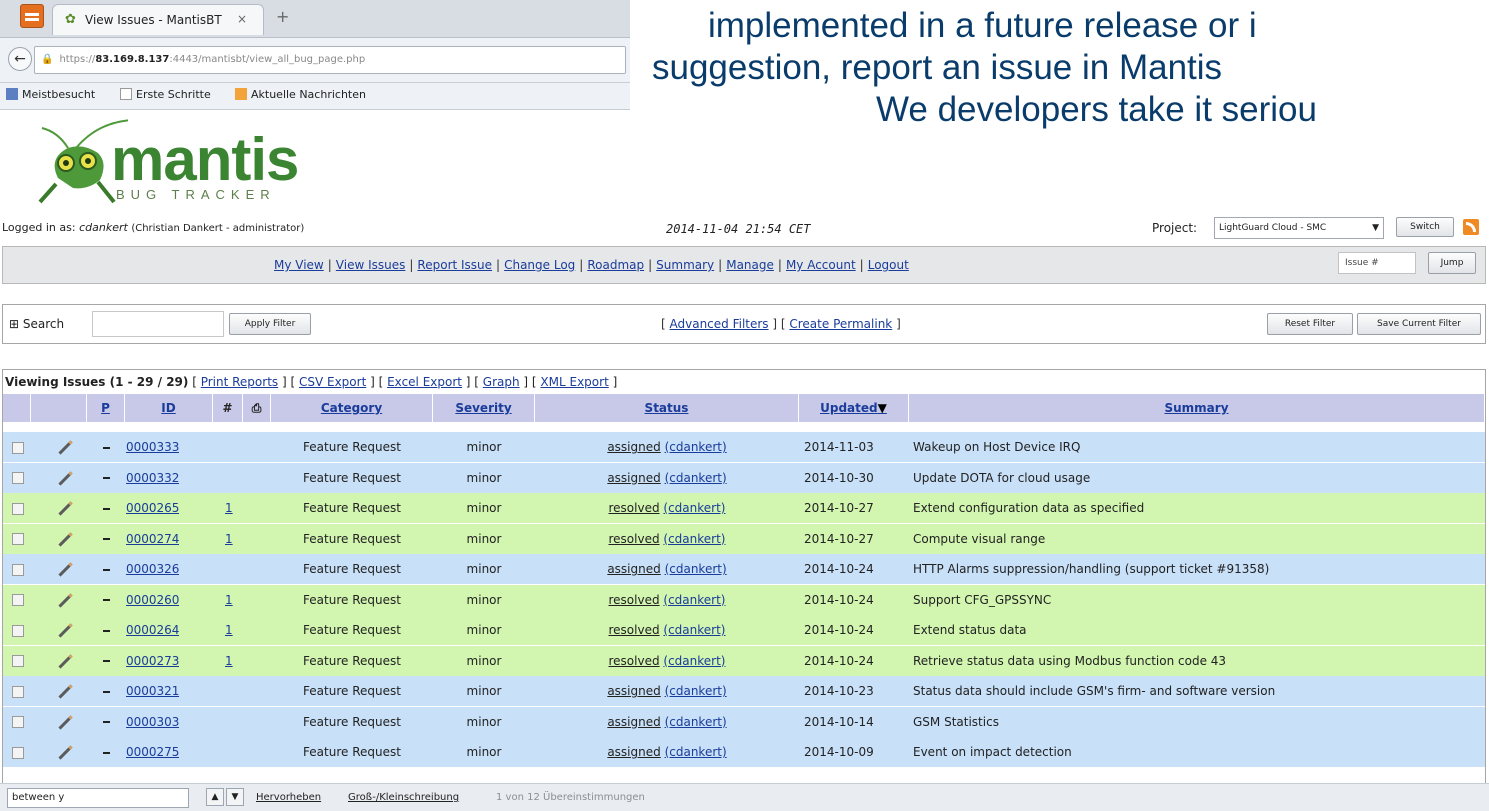 This screenshot has width=1489, height=811. What do you see at coordinates (1452, 263) in the screenshot?
I see `jump-button: Jump` at bounding box center [1452, 263].